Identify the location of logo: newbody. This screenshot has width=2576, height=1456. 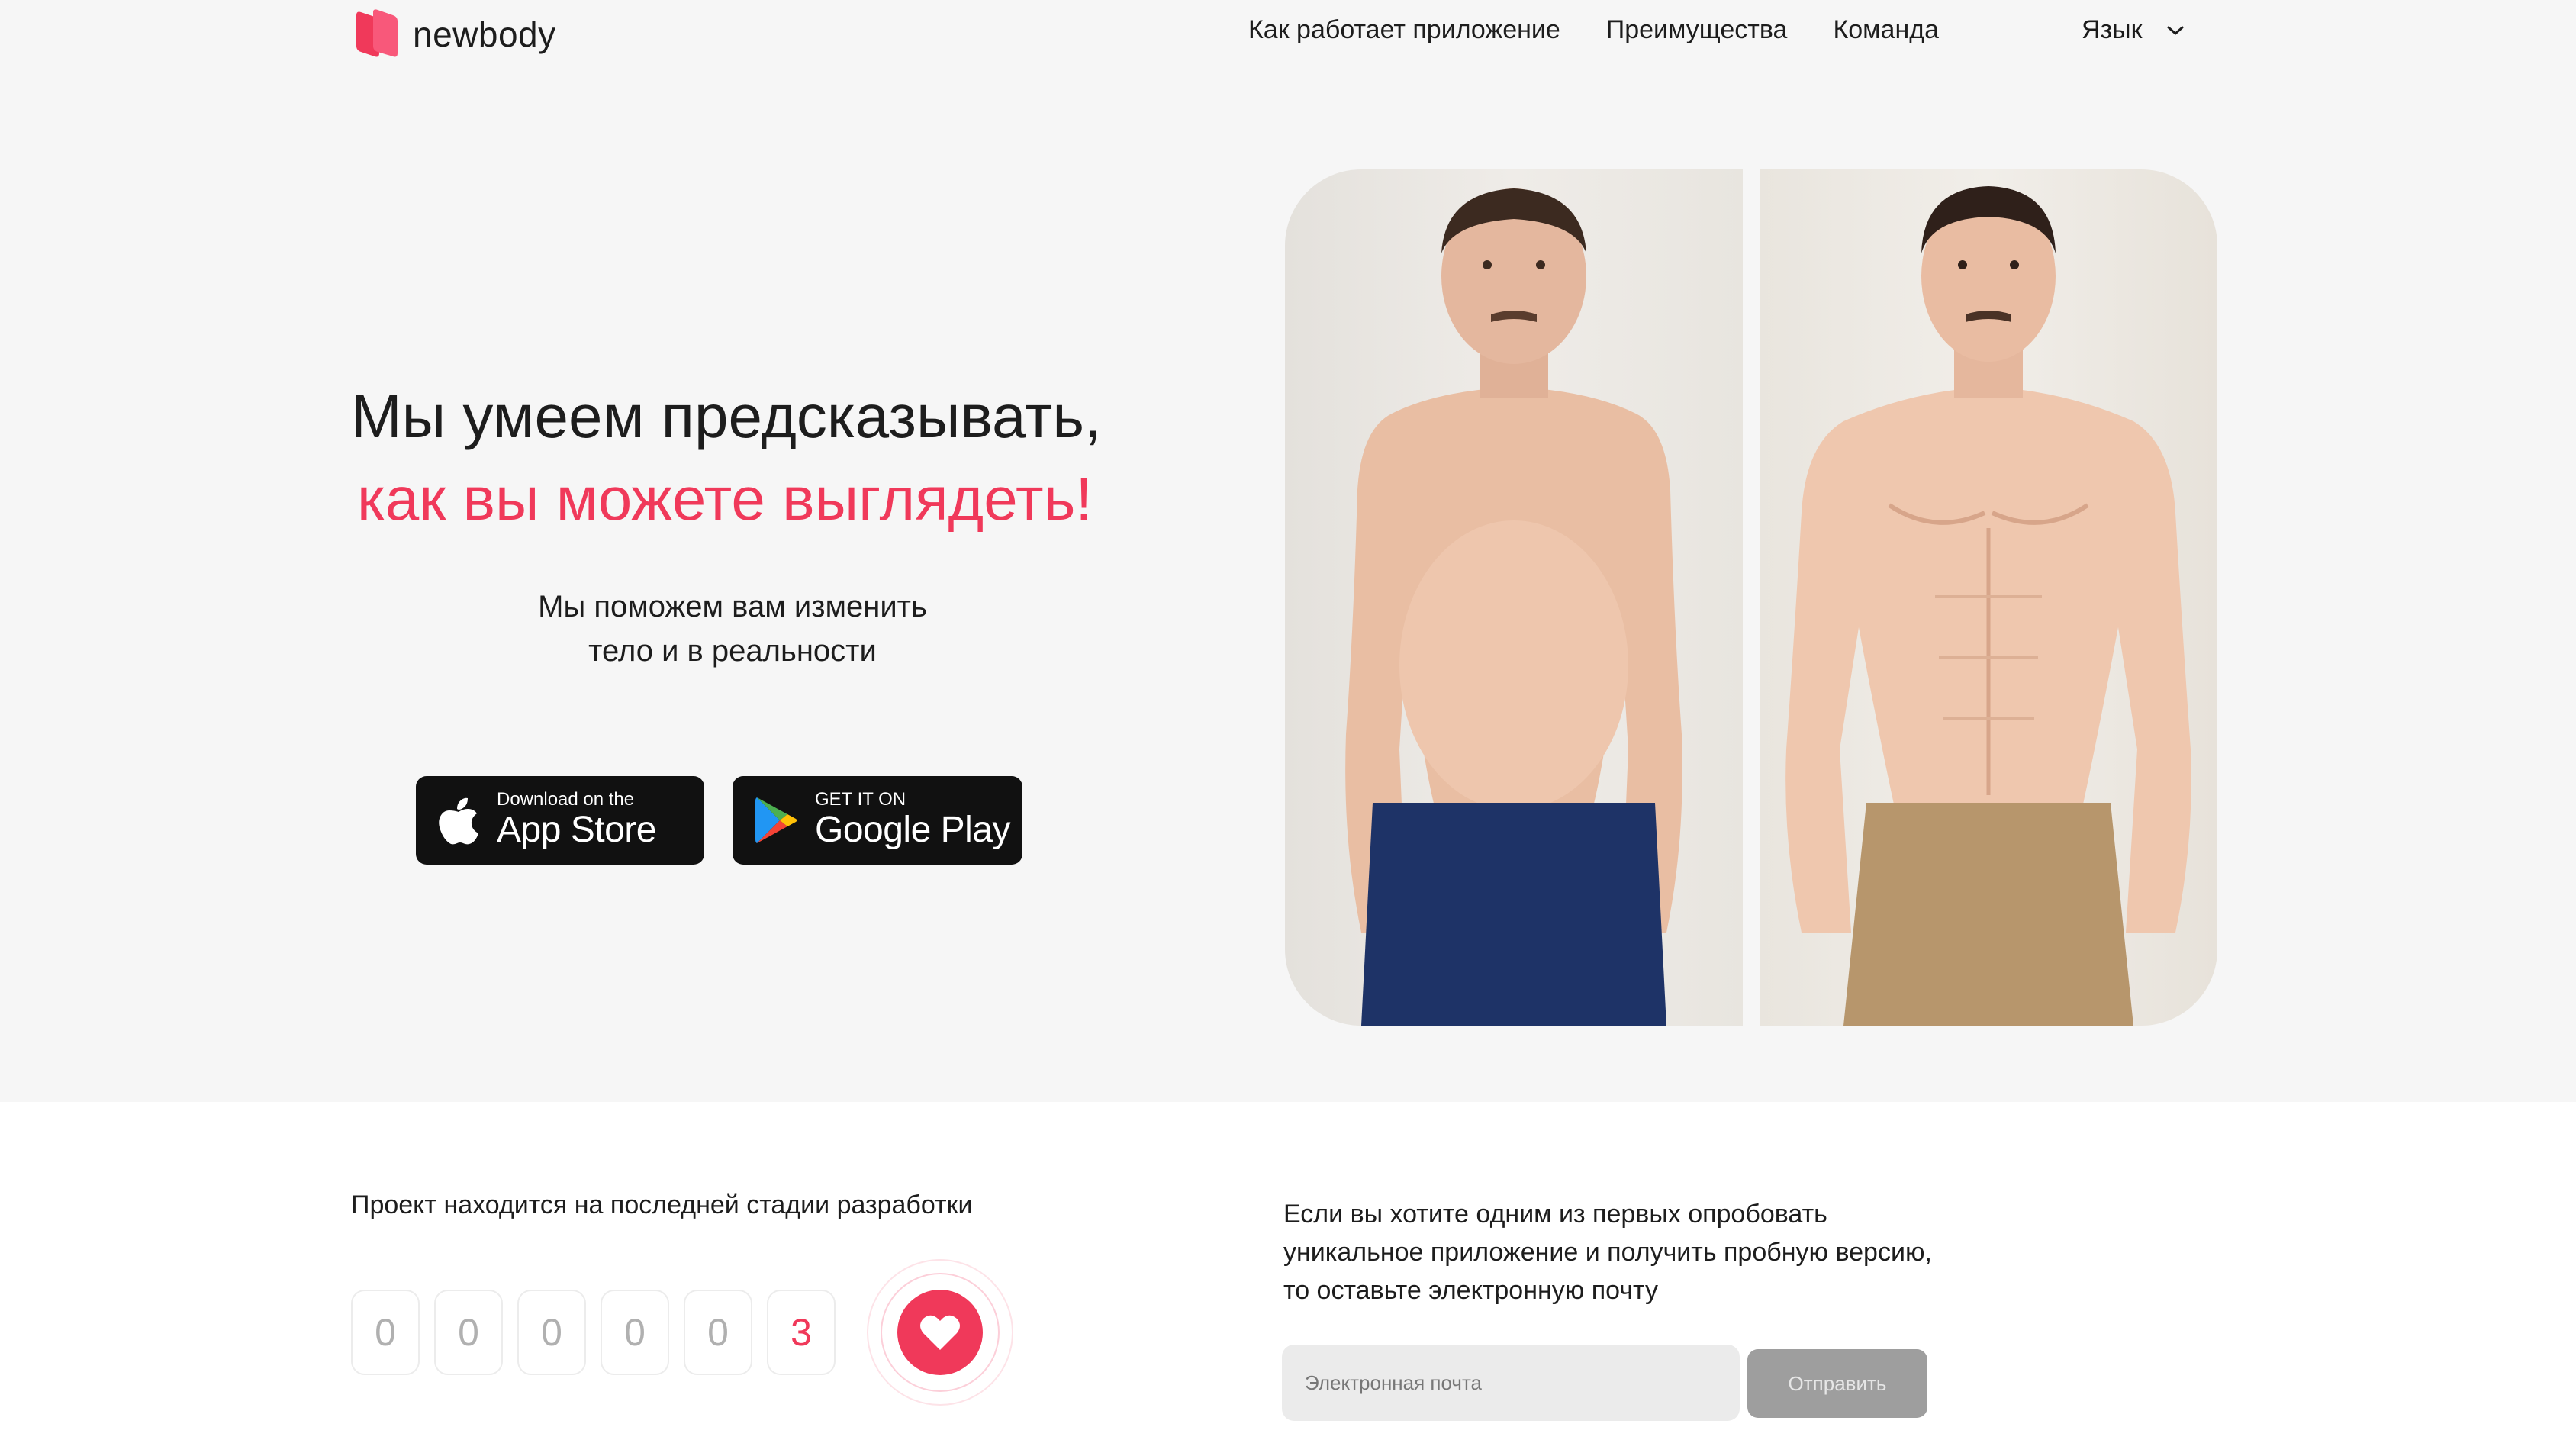
(454, 34).